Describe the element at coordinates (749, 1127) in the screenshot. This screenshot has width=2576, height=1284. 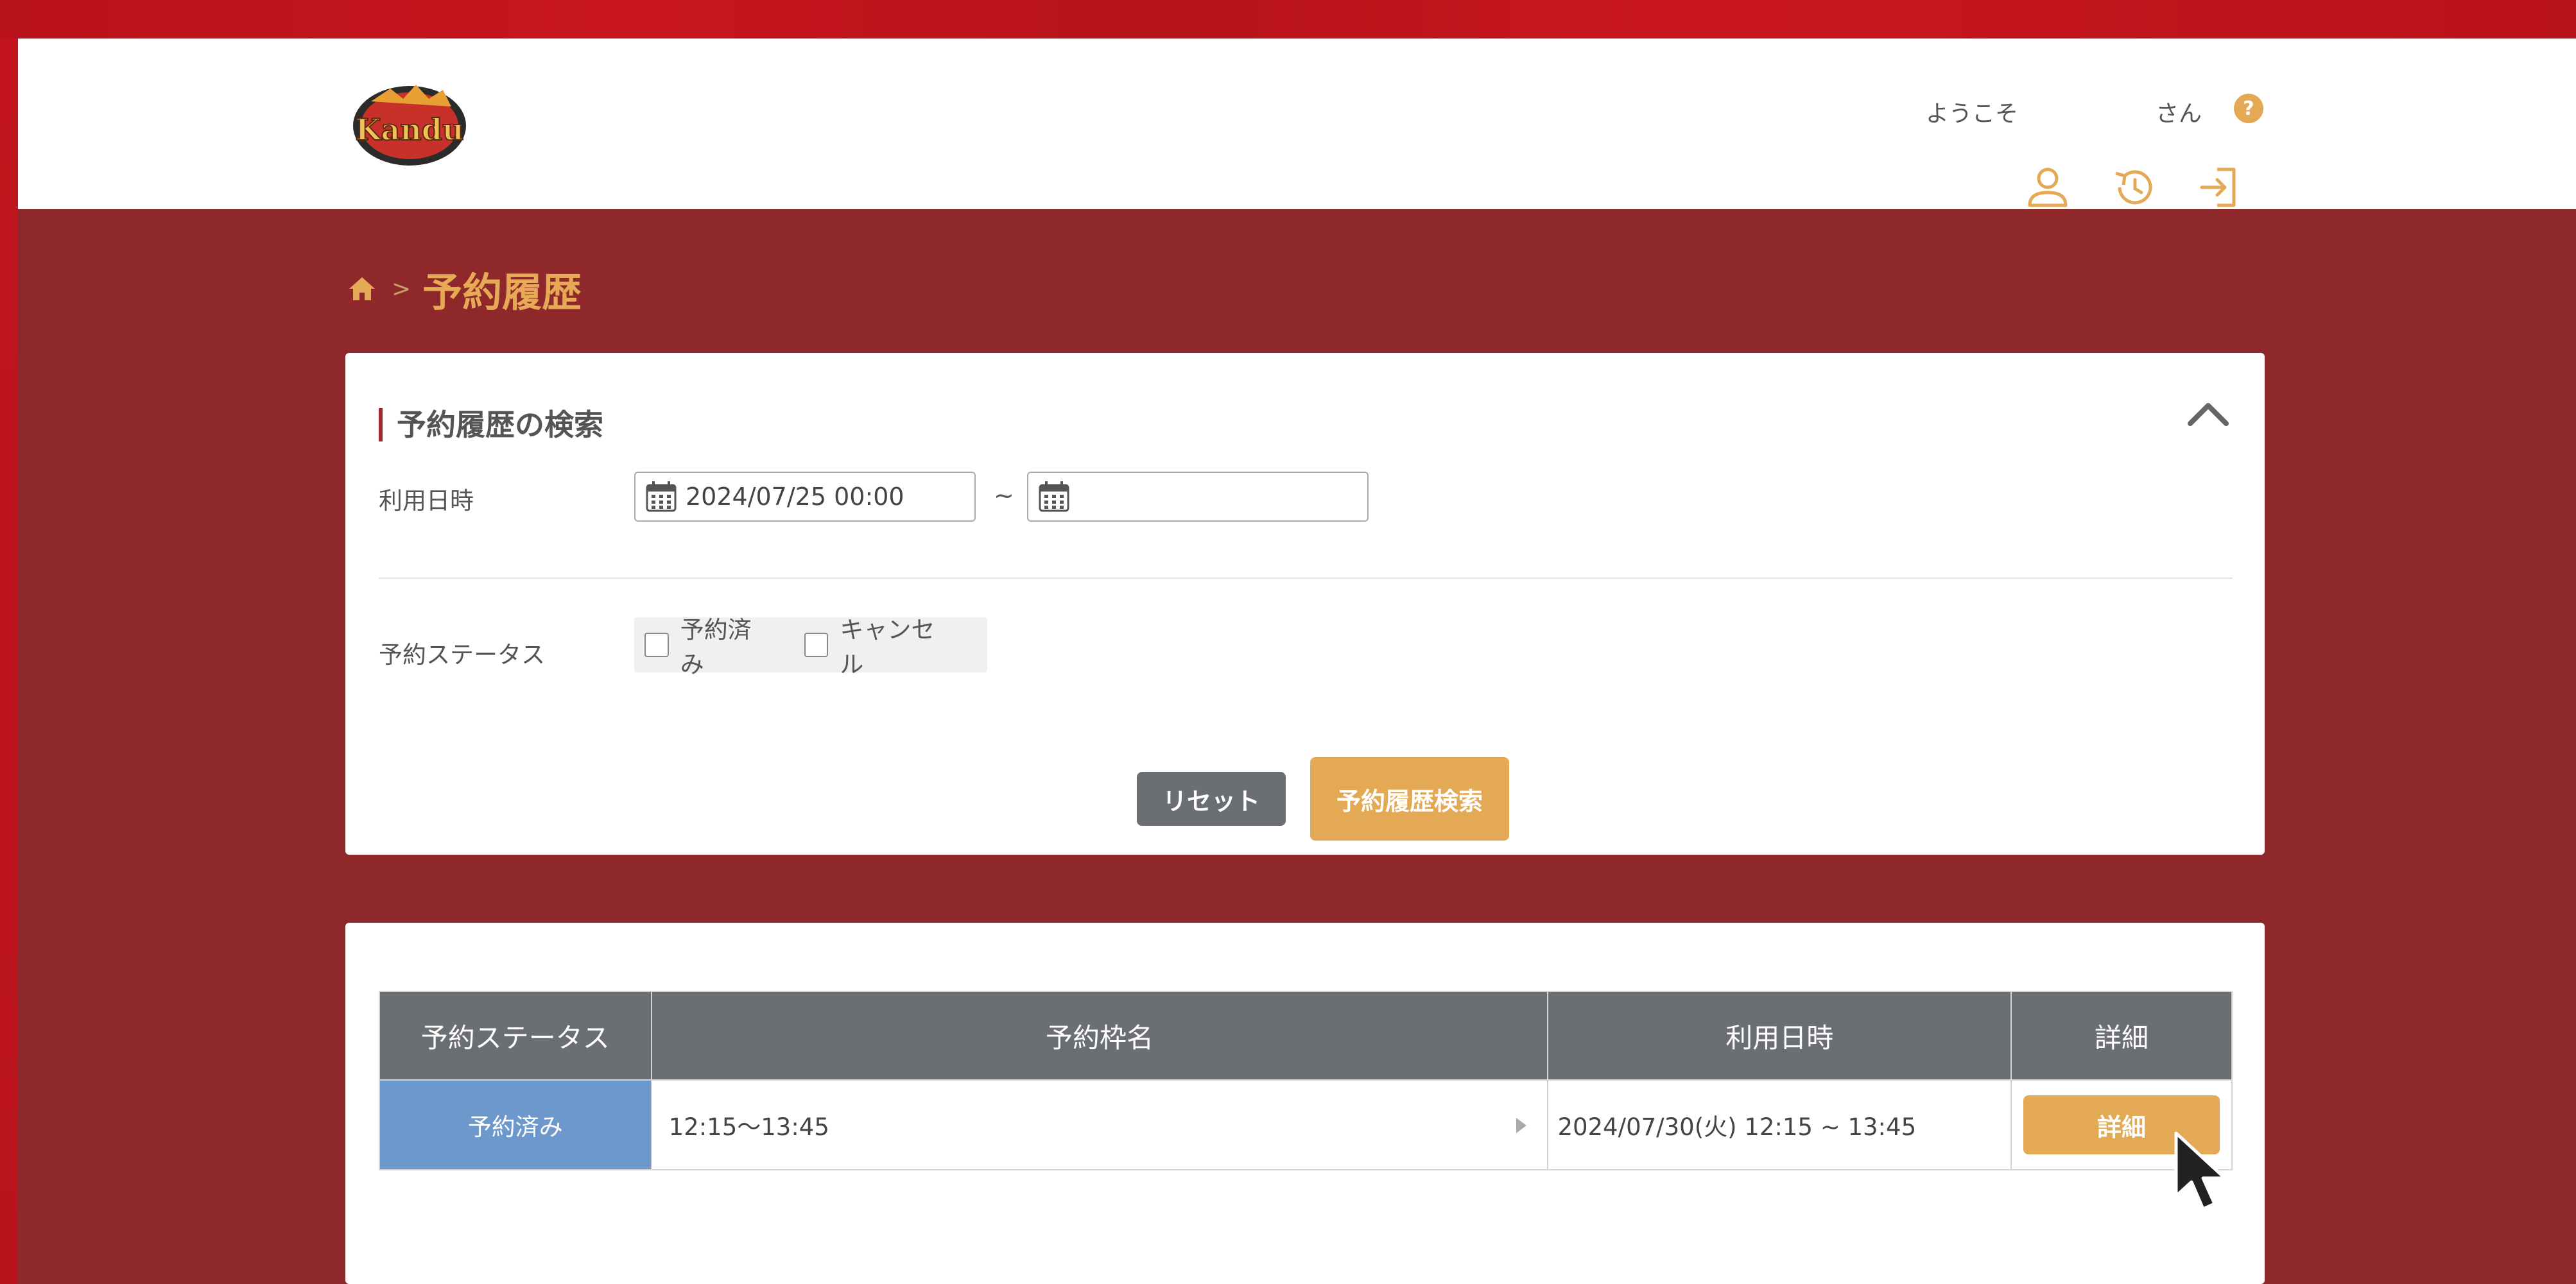
I see `reservation-name: 12:15〜13:45` at that location.